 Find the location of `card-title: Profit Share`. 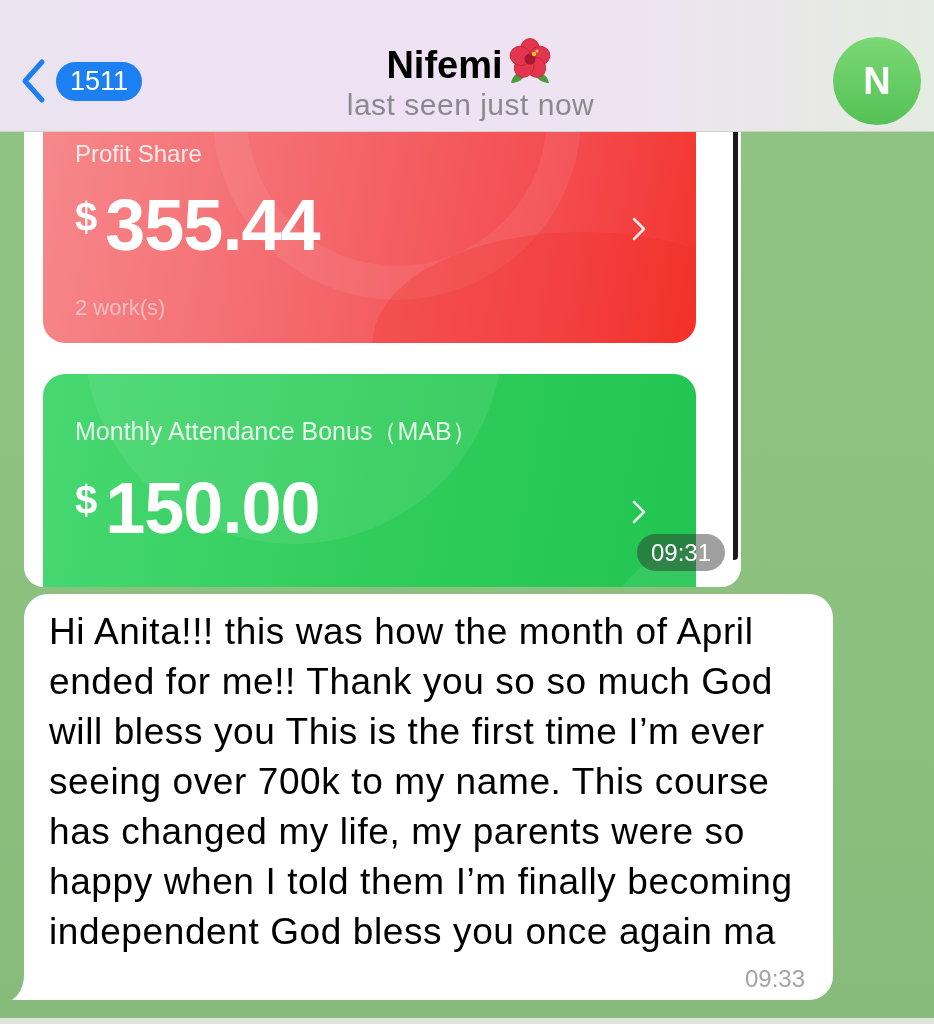

card-title: Profit Share is located at coordinates (139, 154).